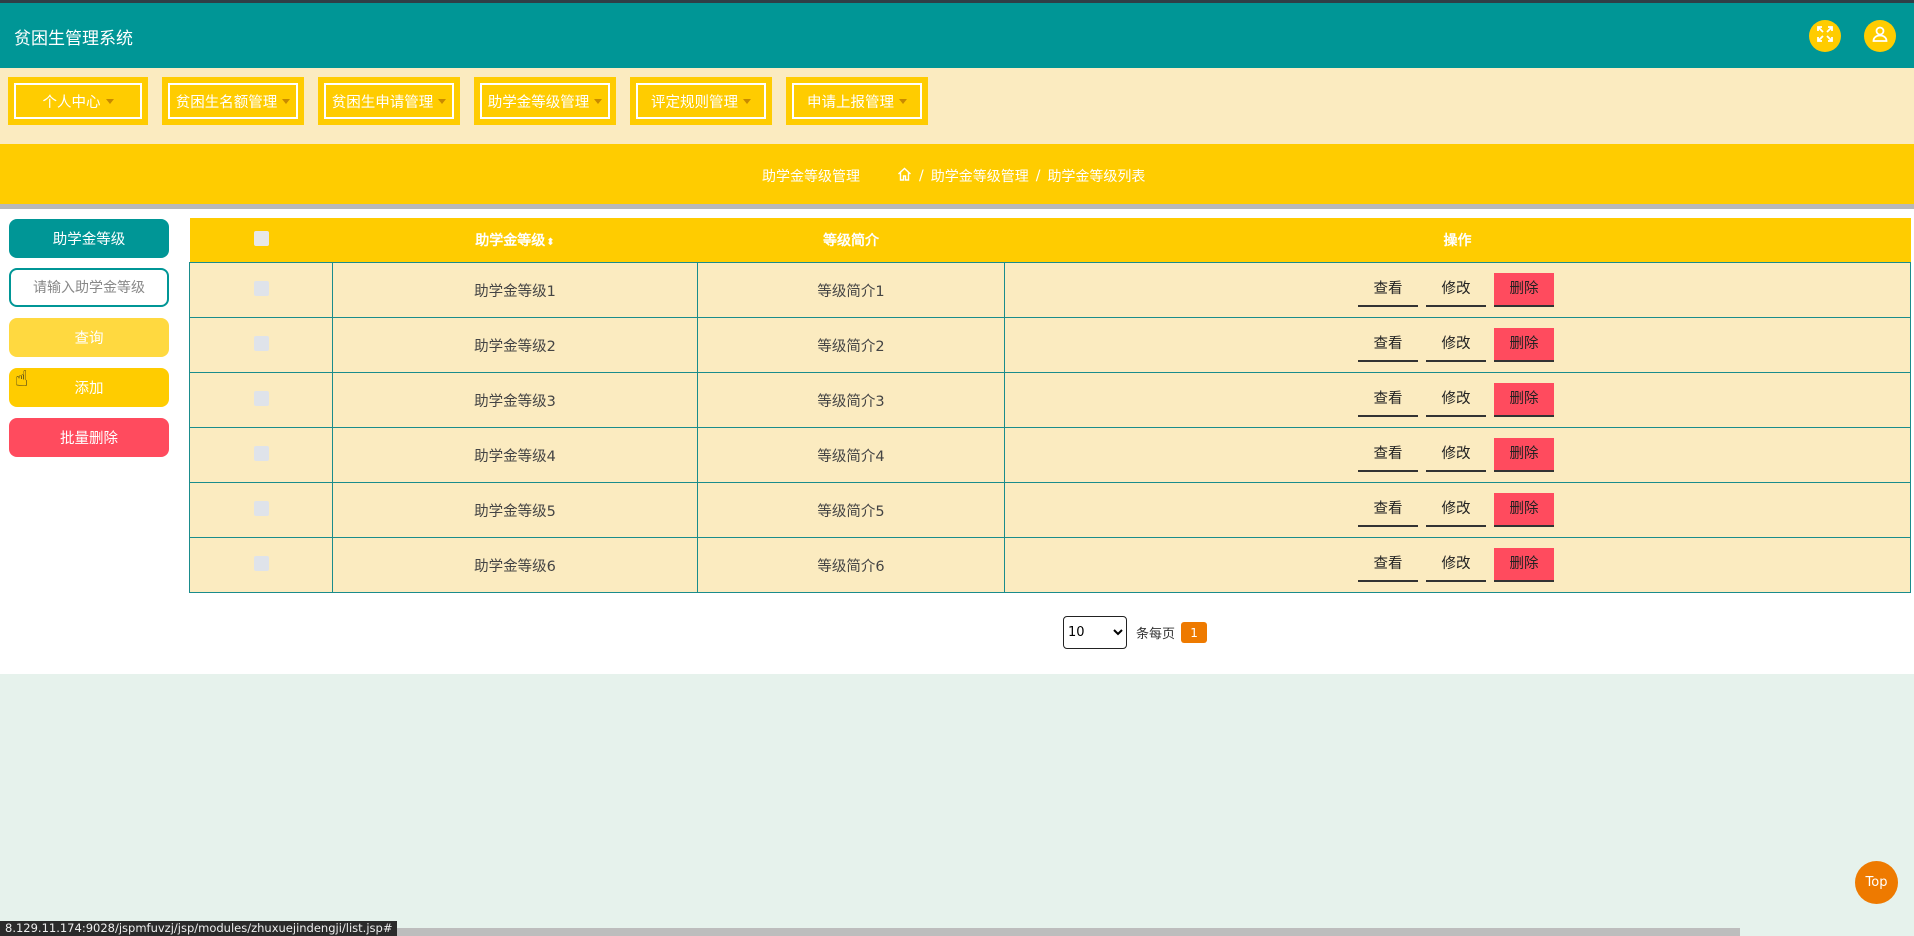 This screenshot has width=1914, height=936. What do you see at coordinates (980, 176) in the screenshot?
I see `breadcrumb-item: 助学金等级管理` at bounding box center [980, 176].